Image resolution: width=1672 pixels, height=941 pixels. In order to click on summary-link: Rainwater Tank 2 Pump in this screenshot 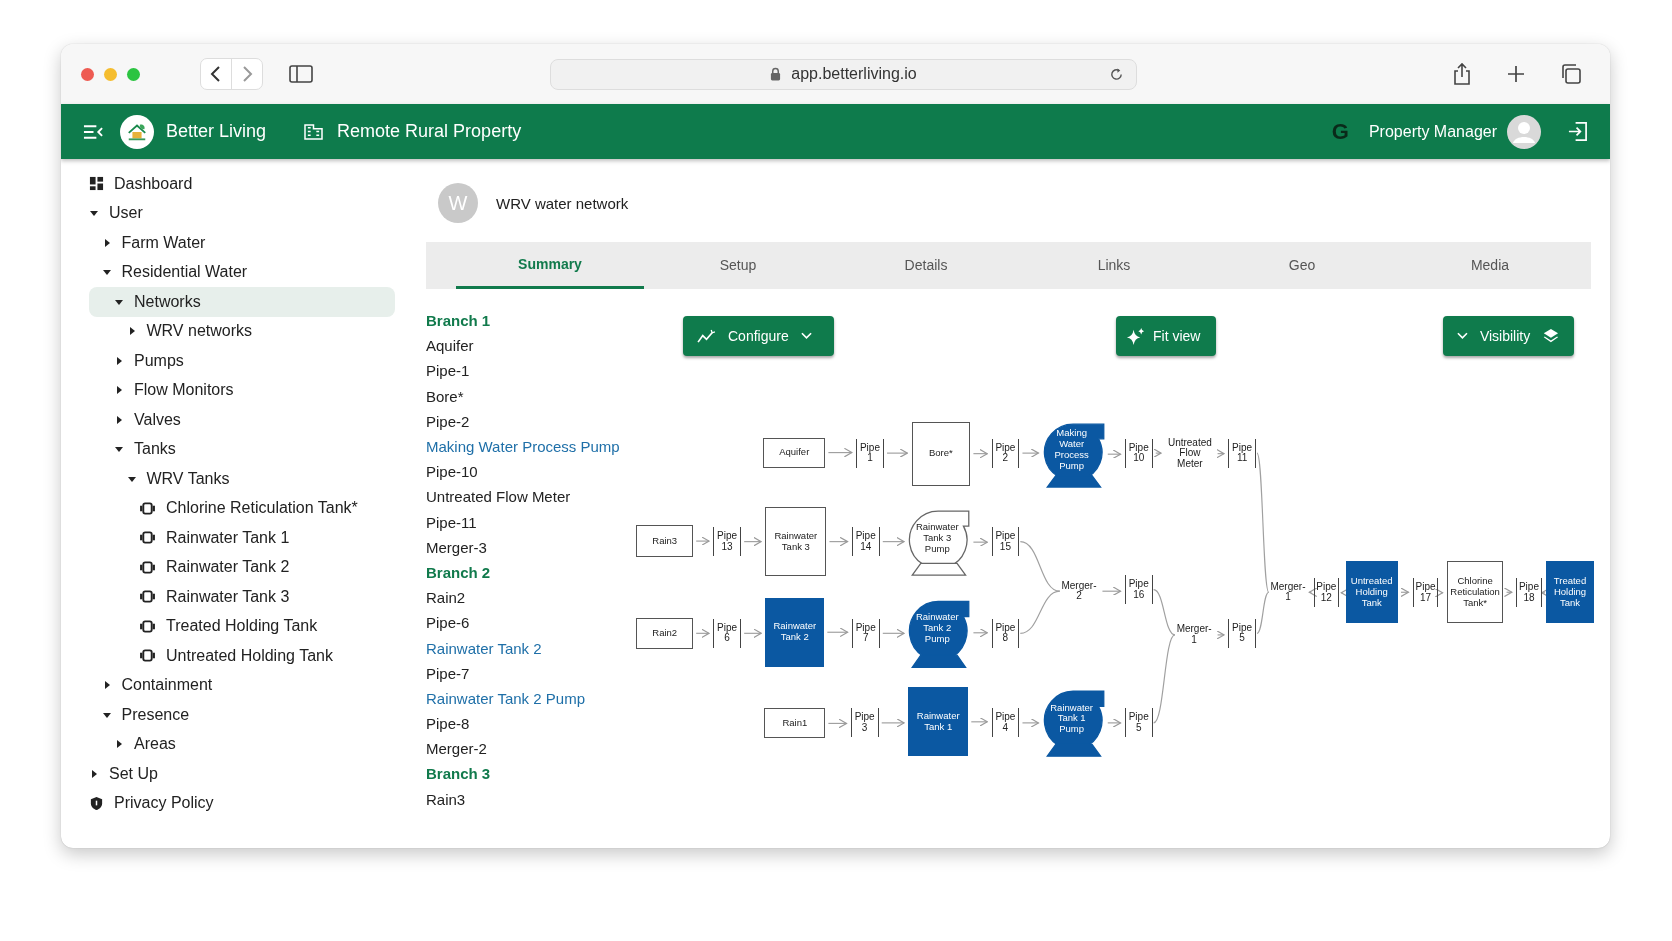, I will do `click(527, 698)`.